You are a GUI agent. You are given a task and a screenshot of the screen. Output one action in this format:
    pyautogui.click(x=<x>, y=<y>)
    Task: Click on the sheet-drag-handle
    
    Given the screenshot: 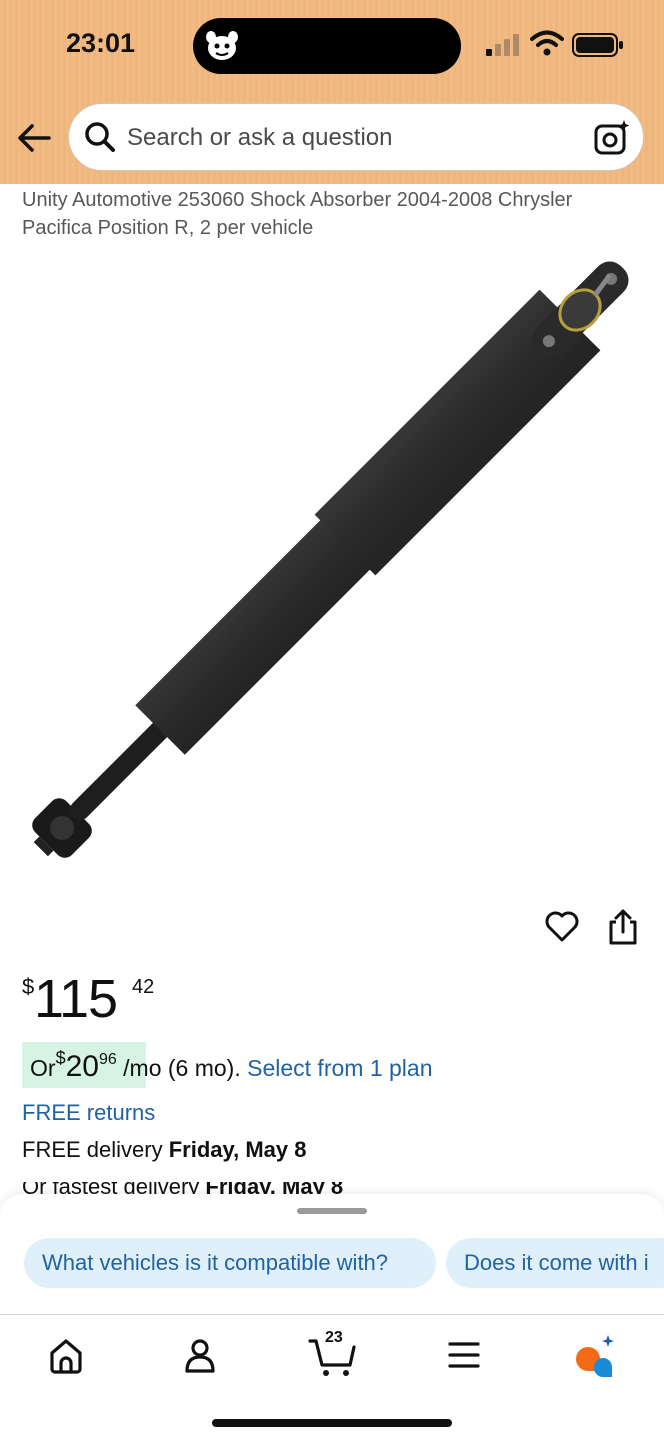 What is the action you would take?
    pyautogui.click(x=332, y=1211)
    